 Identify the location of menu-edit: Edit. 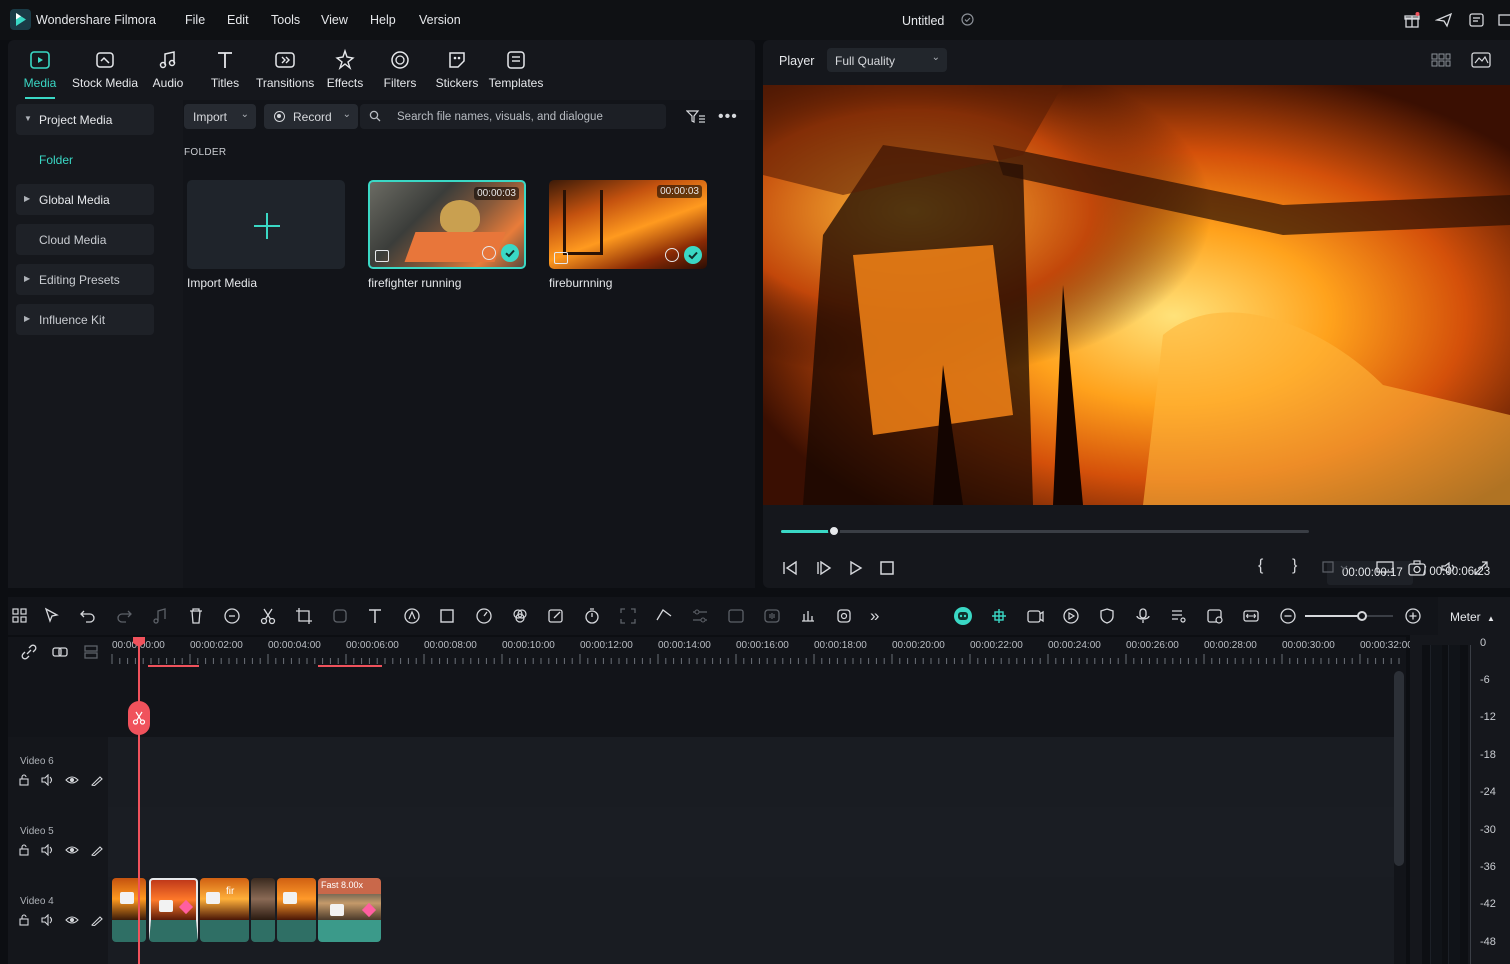
(238, 20).